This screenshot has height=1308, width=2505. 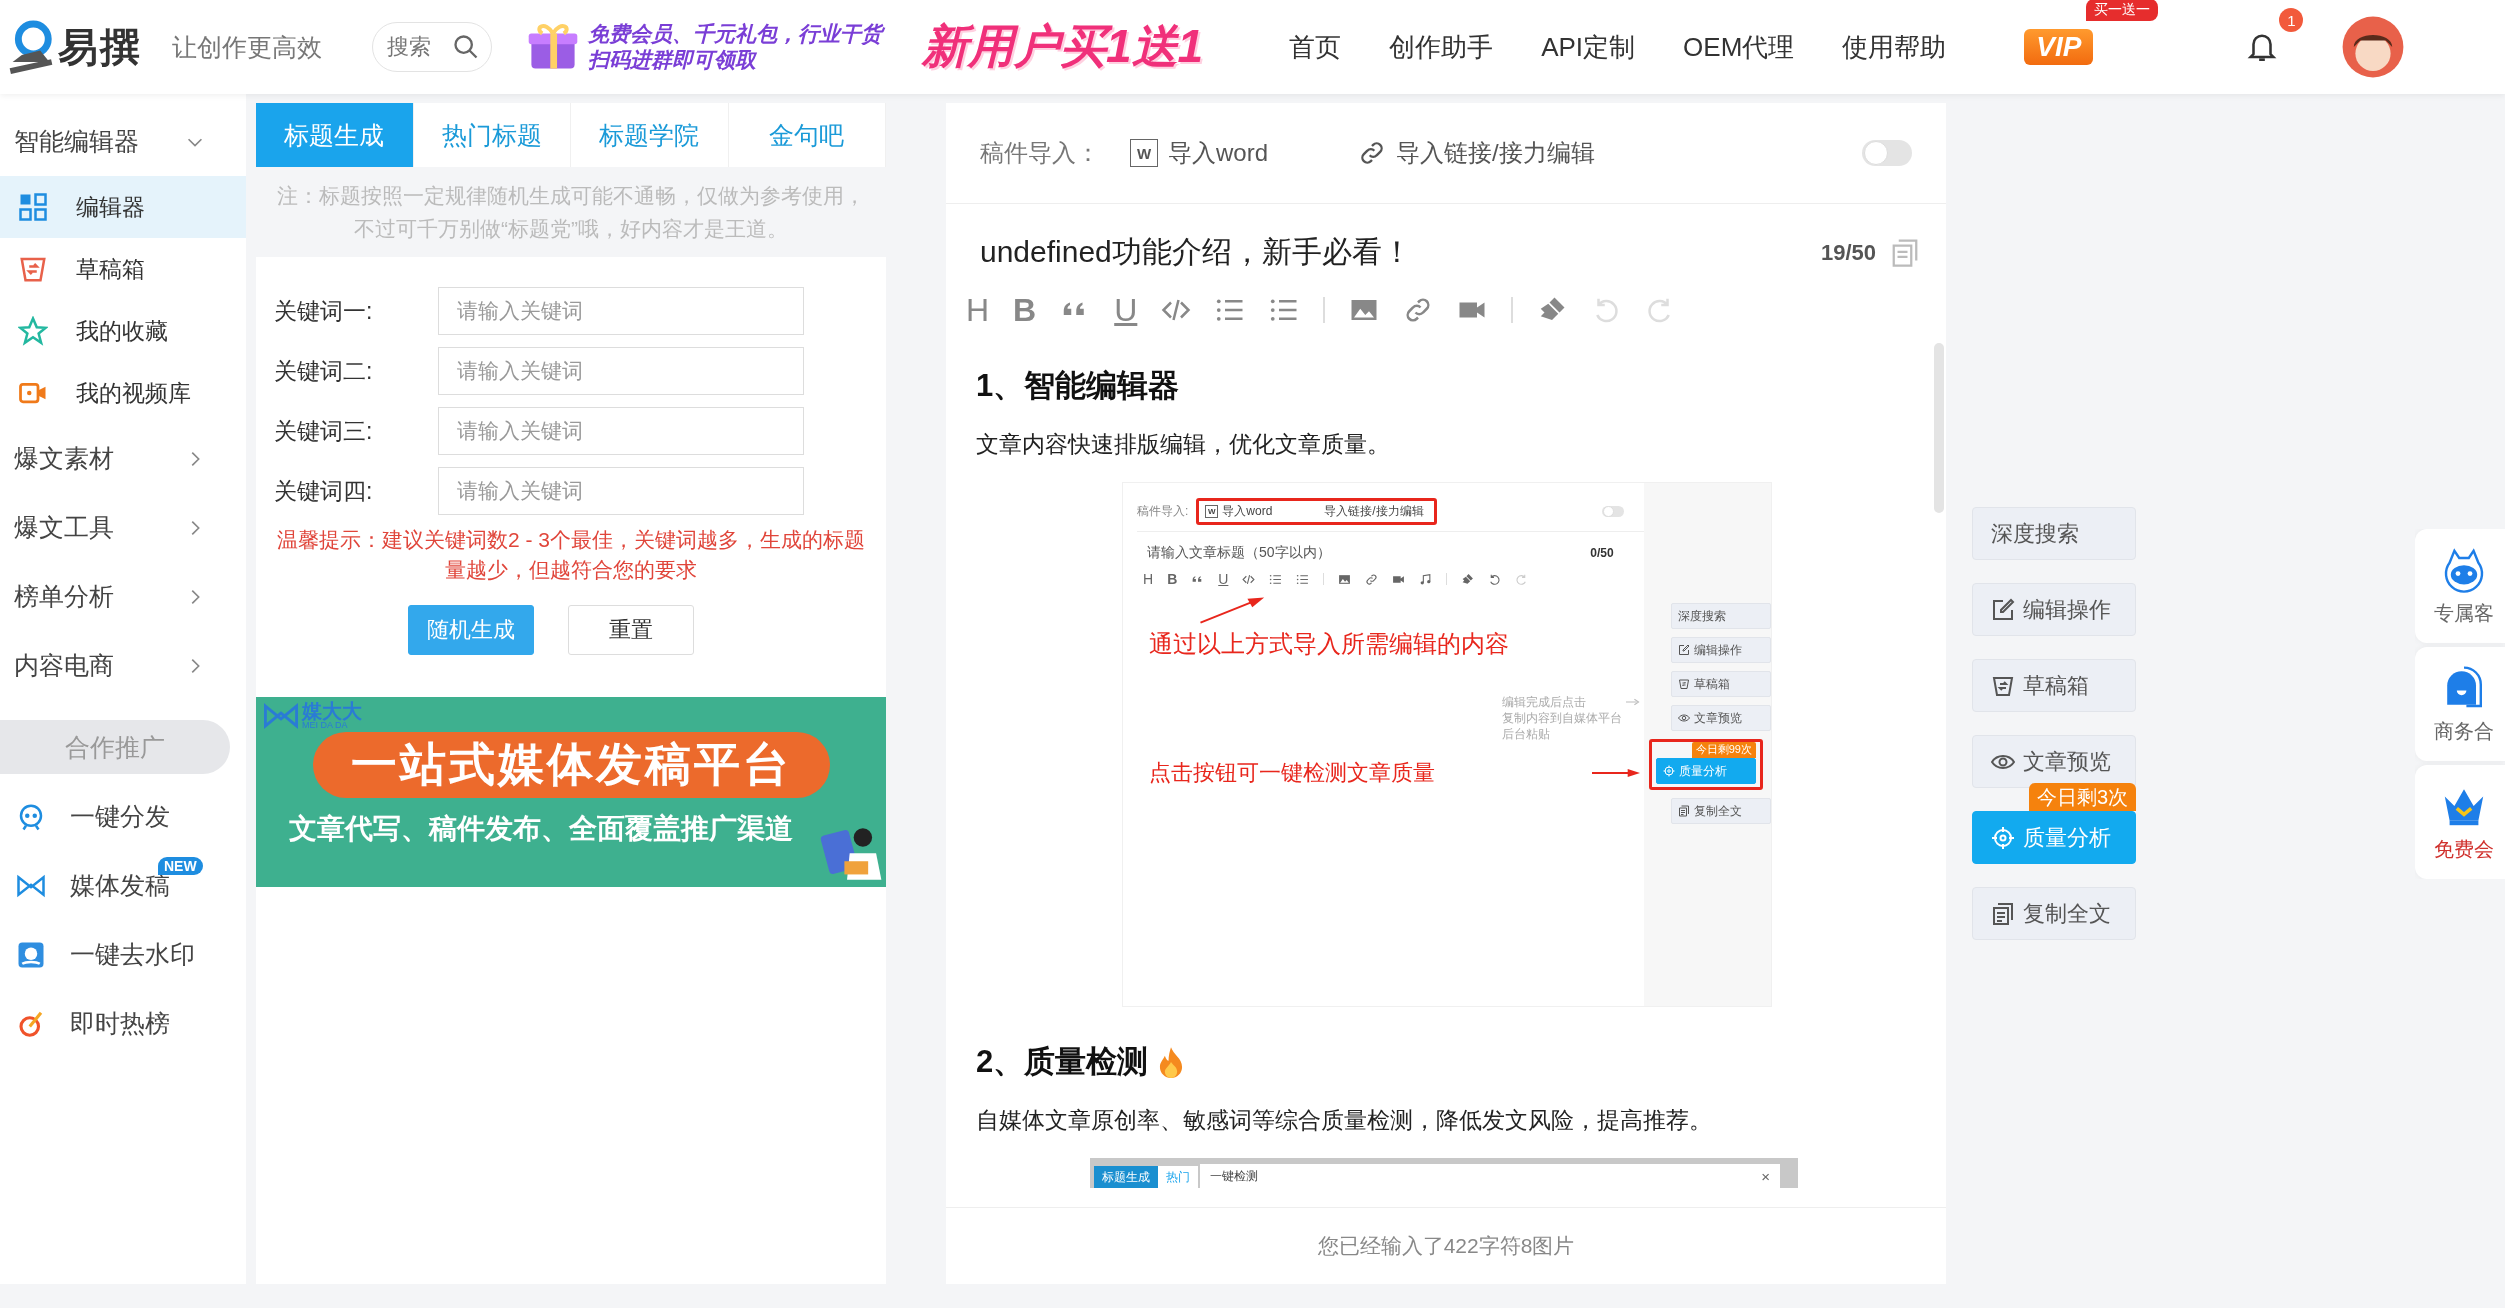 What do you see at coordinates (1723, 750) in the screenshot?
I see `remaining-badge: 今日剩99次` at bounding box center [1723, 750].